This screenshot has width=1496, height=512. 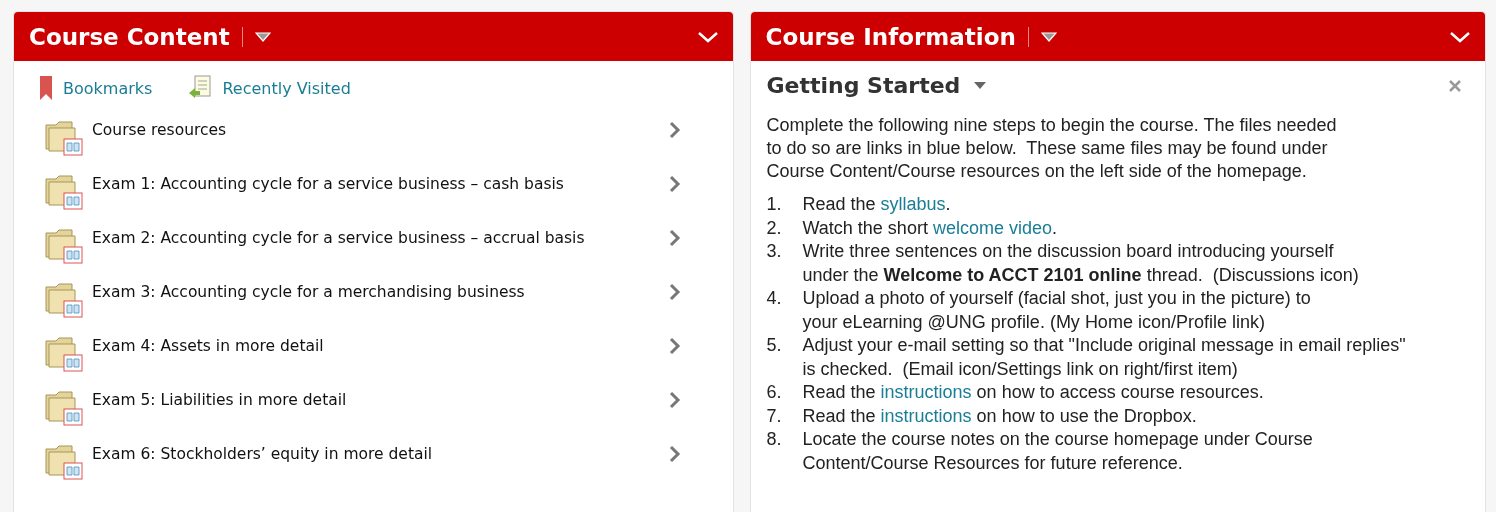 I want to click on step-number: 1., so click(x=774, y=204).